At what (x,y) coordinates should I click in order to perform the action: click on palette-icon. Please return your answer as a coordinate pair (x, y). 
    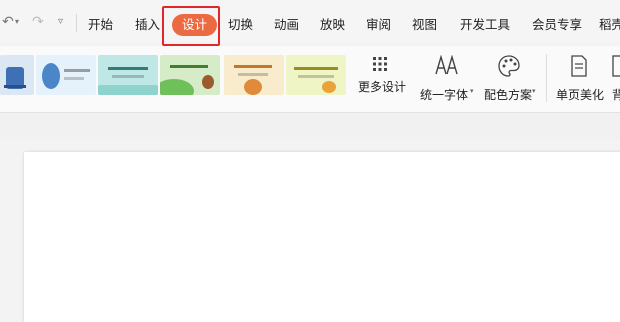
    Looking at the image, I should click on (509, 66).